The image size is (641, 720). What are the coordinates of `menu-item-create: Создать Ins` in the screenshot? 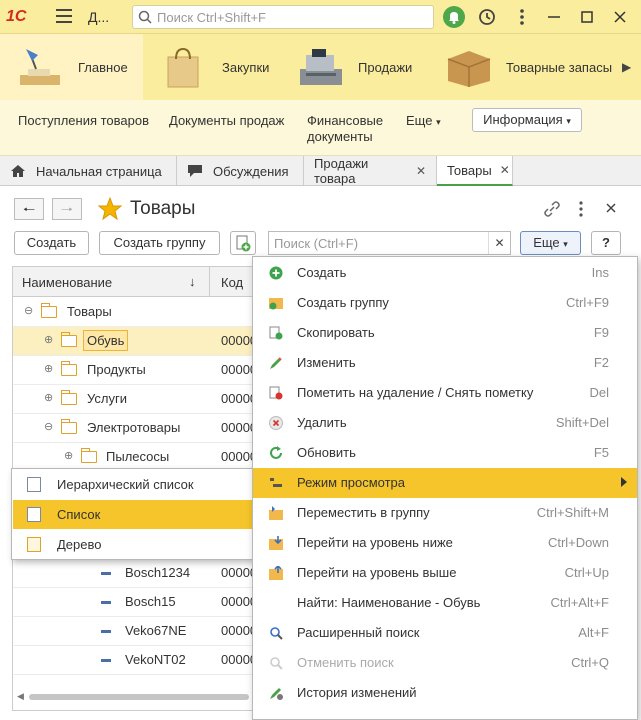 It's located at (445, 273).